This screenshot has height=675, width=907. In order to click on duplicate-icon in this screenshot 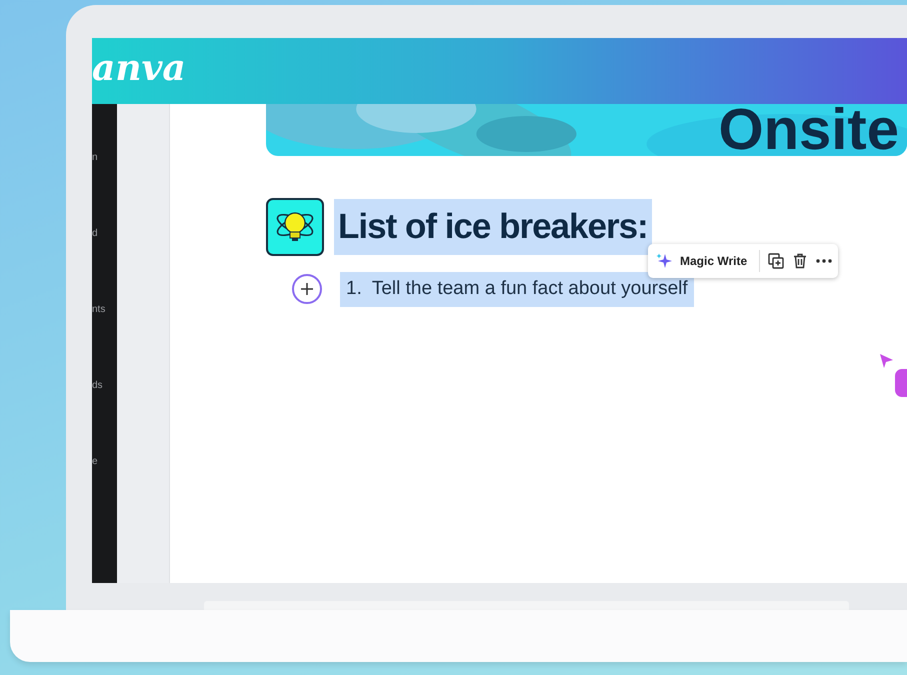, I will do `click(776, 261)`.